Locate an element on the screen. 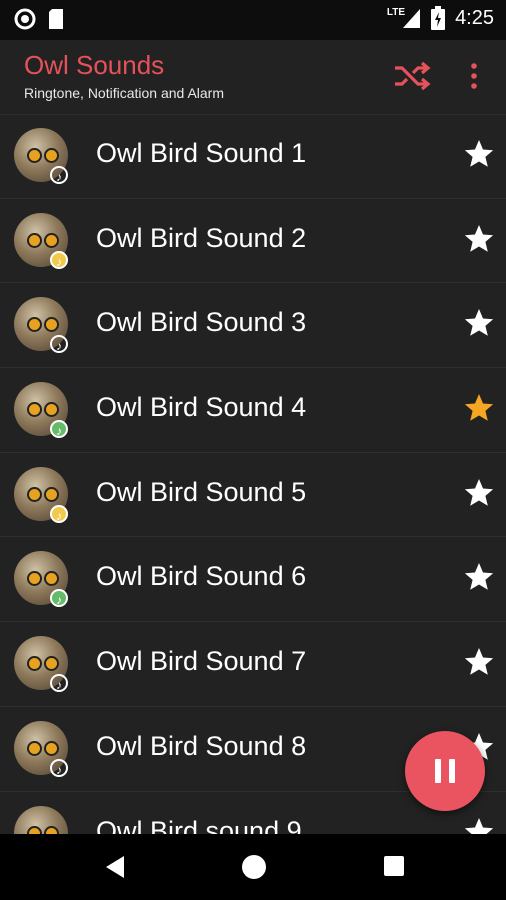 The width and height of the screenshot is (506, 900). back-icon is located at coordinates (115, 867).